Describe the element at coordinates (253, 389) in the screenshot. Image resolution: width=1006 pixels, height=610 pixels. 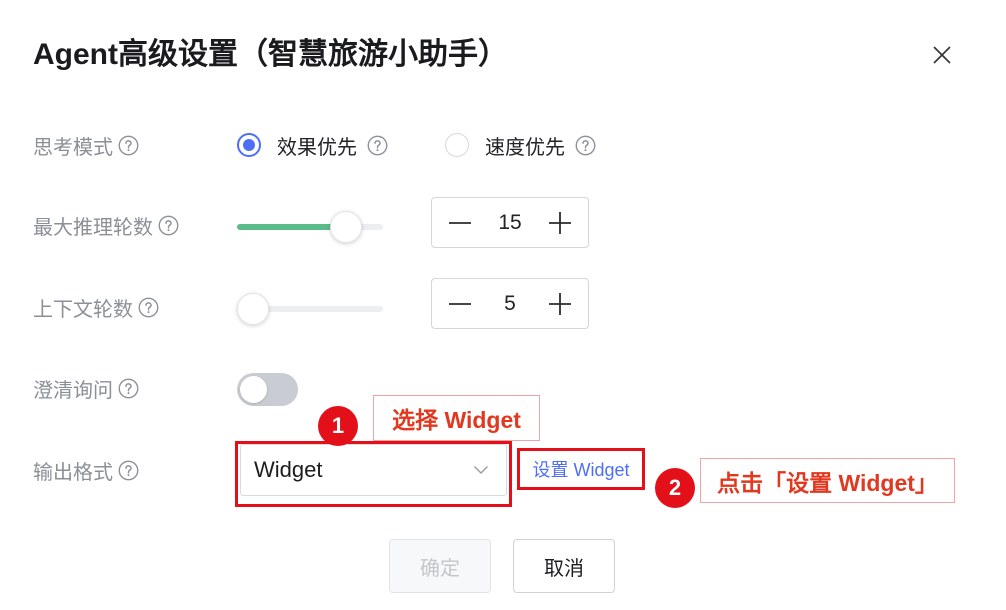
I see `toggle-knob` at that location.